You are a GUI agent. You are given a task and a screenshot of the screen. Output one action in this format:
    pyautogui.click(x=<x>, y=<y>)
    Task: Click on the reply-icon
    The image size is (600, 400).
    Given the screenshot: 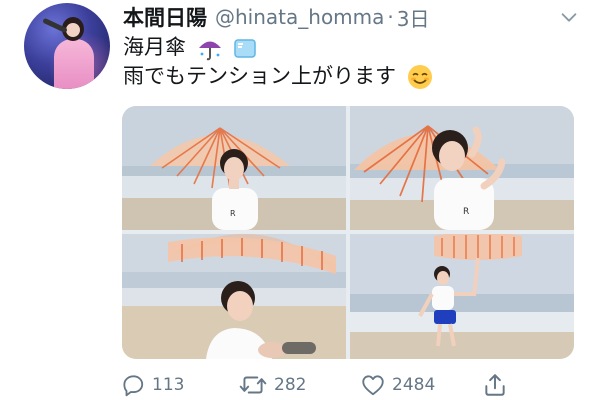 What is the action you would take?
    pyautogui.click(x=133, y=386)
    